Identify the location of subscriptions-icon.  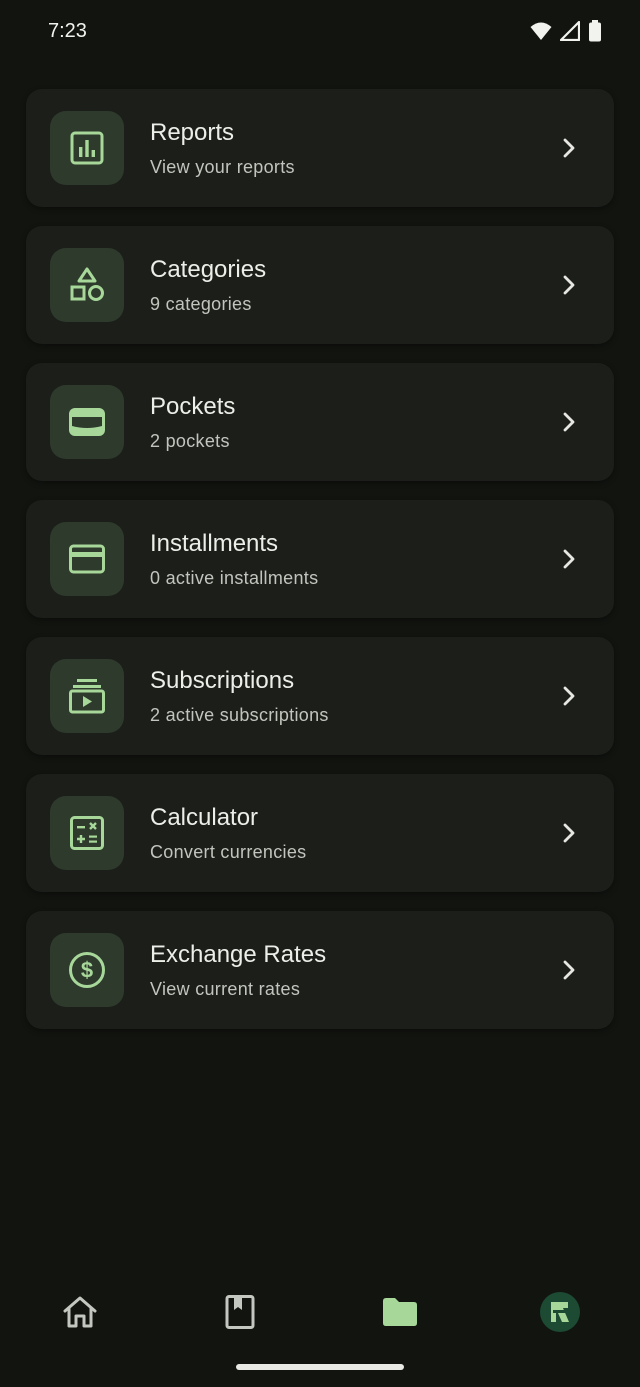
(87, 696).